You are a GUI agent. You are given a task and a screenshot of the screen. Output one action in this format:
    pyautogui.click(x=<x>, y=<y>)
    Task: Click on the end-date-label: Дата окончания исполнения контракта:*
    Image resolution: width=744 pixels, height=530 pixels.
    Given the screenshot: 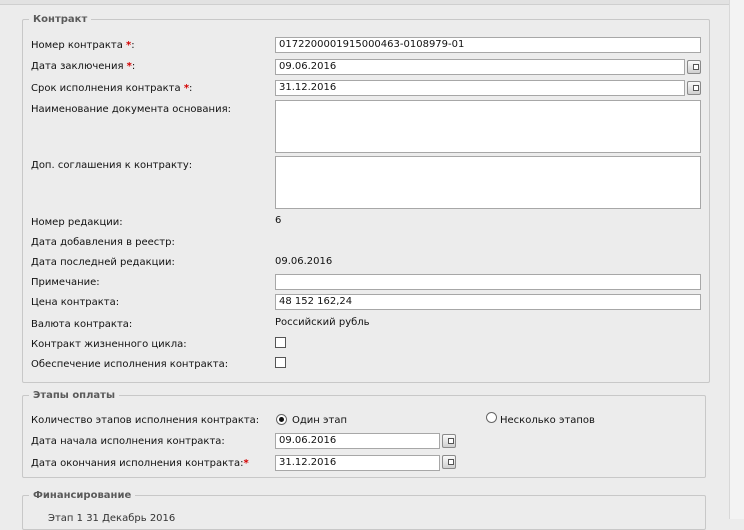 What is the action you would take?
    pyautogui.click(x=140, y=463)
    